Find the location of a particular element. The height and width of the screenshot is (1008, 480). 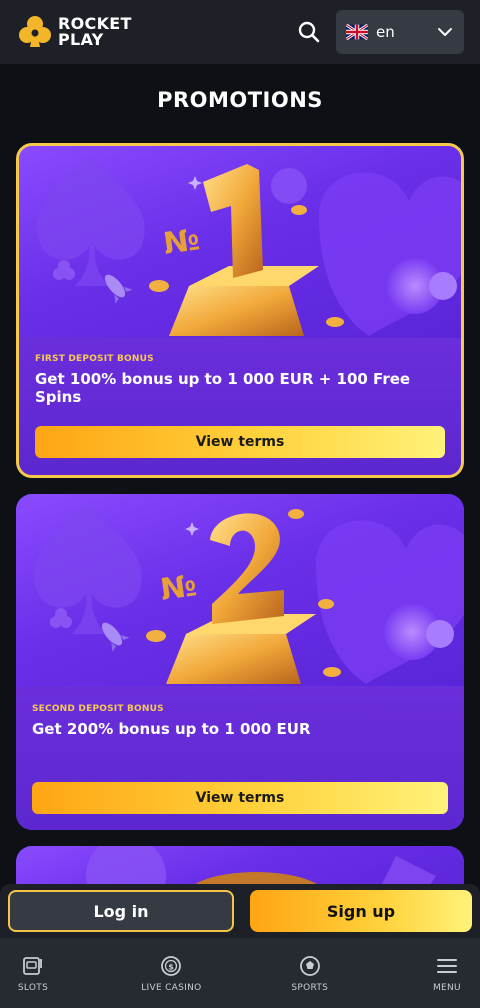

nav-item-menu: MENU is located at coordinates (447, 973).